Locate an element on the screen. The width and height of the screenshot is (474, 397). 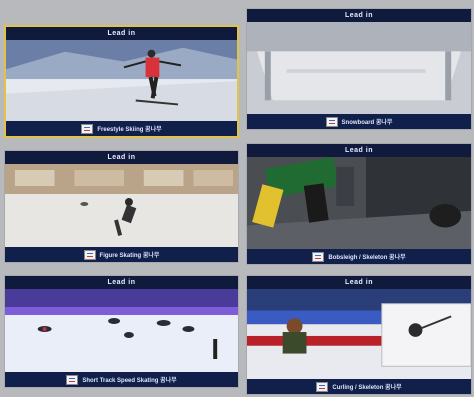
picture-in-picture-inset is located at coordinates (426, 335).